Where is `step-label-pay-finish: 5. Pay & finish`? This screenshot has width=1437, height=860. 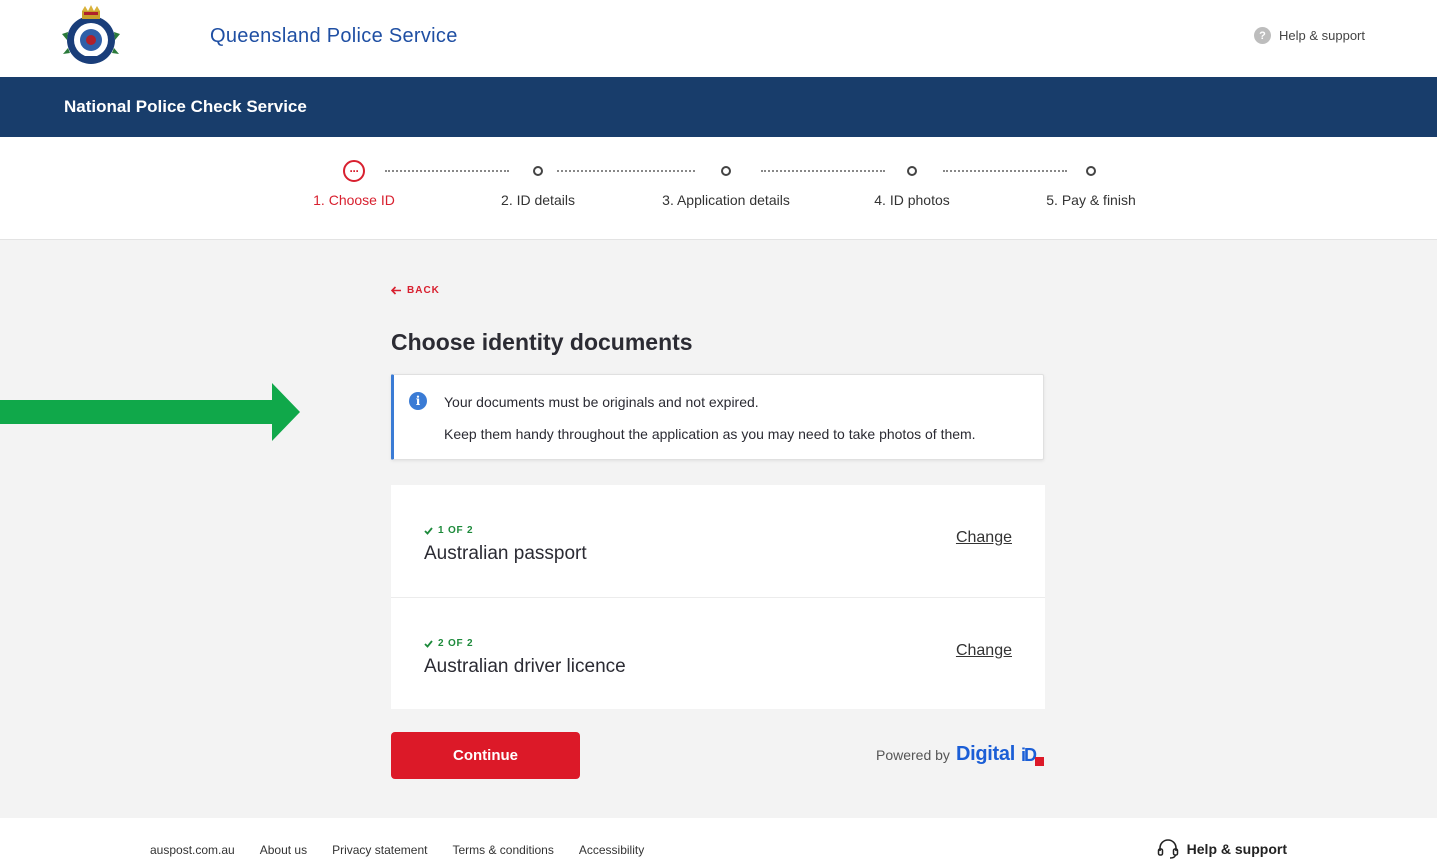
step-label-pay-finish: 5. Pay & finish is located at coordinates (1091, 200).